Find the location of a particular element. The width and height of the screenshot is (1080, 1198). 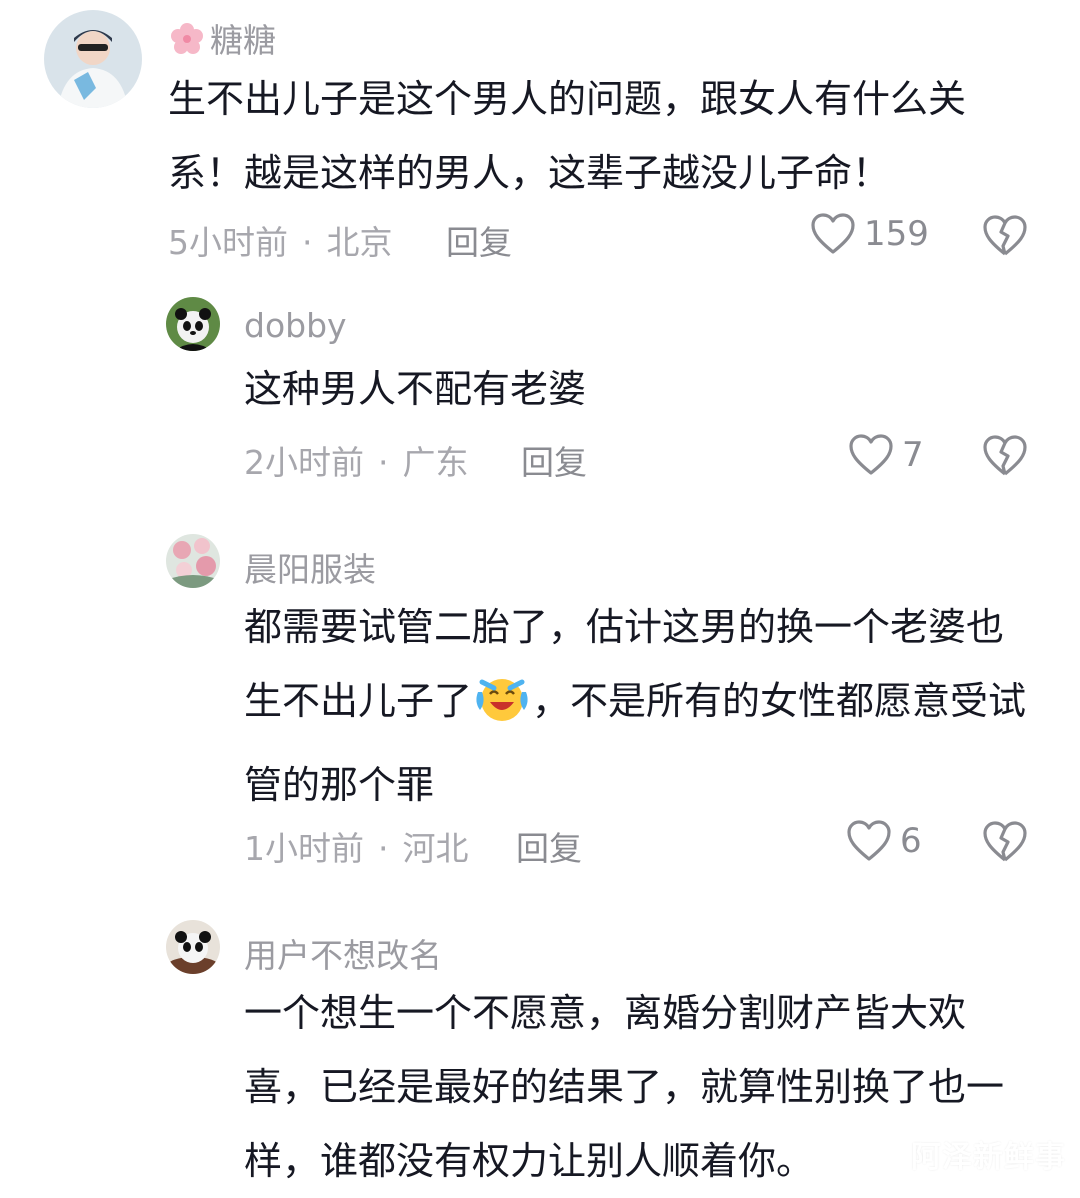

comment-meta: 5小时前 · 北京 is located at coordinates (280, 240).